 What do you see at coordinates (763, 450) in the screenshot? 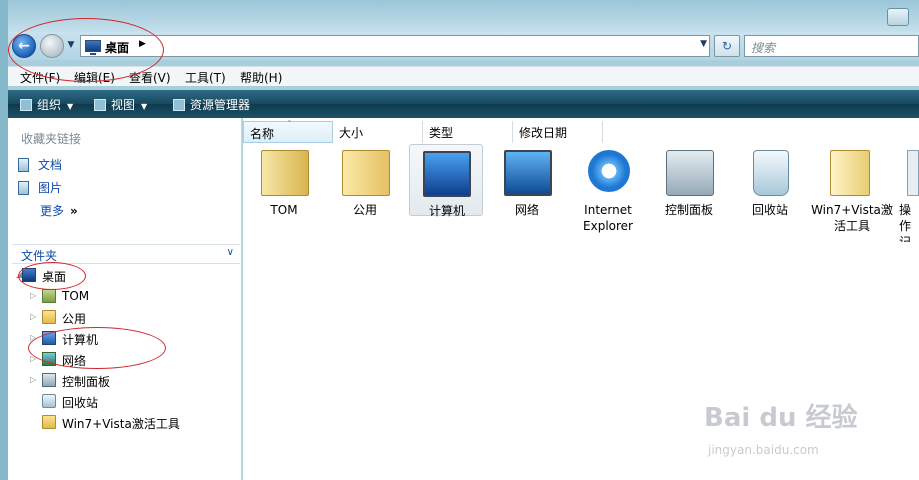
I see `watermark-url: jingyan.baidu.com` at bounding box center [763, 450].